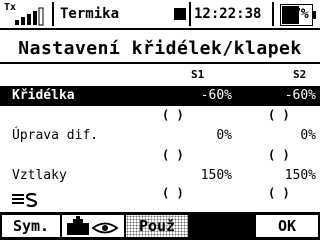  I want to click on row-flaps: Vztlaky 150% 150%, so click(160, 176).